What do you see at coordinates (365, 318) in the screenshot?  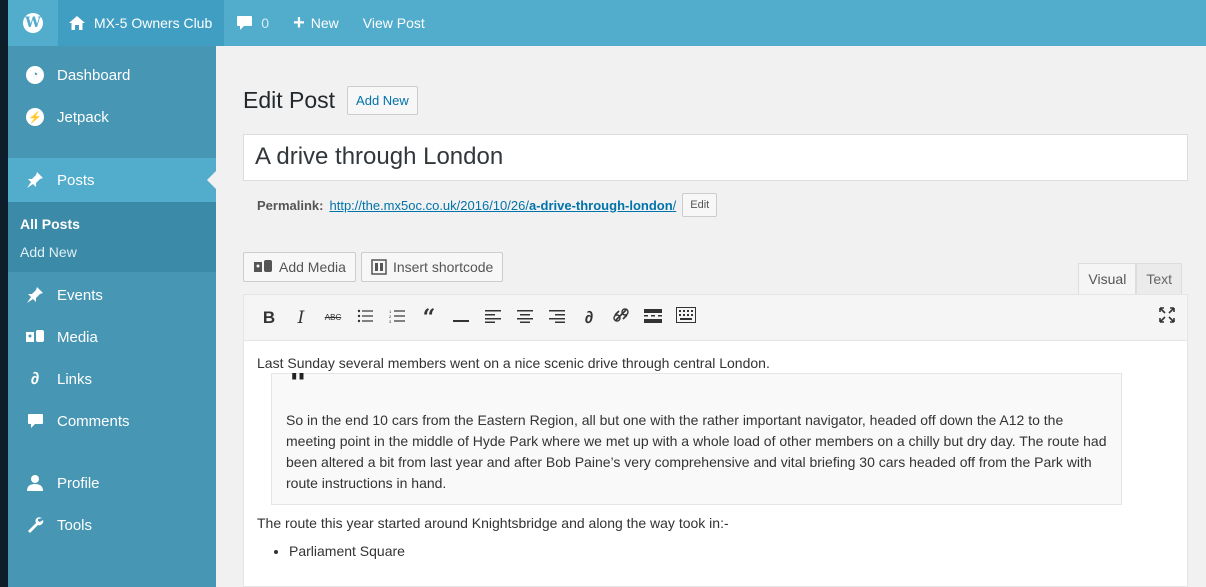 I see `bullet-list-icon` at bounding box center [365, 318].